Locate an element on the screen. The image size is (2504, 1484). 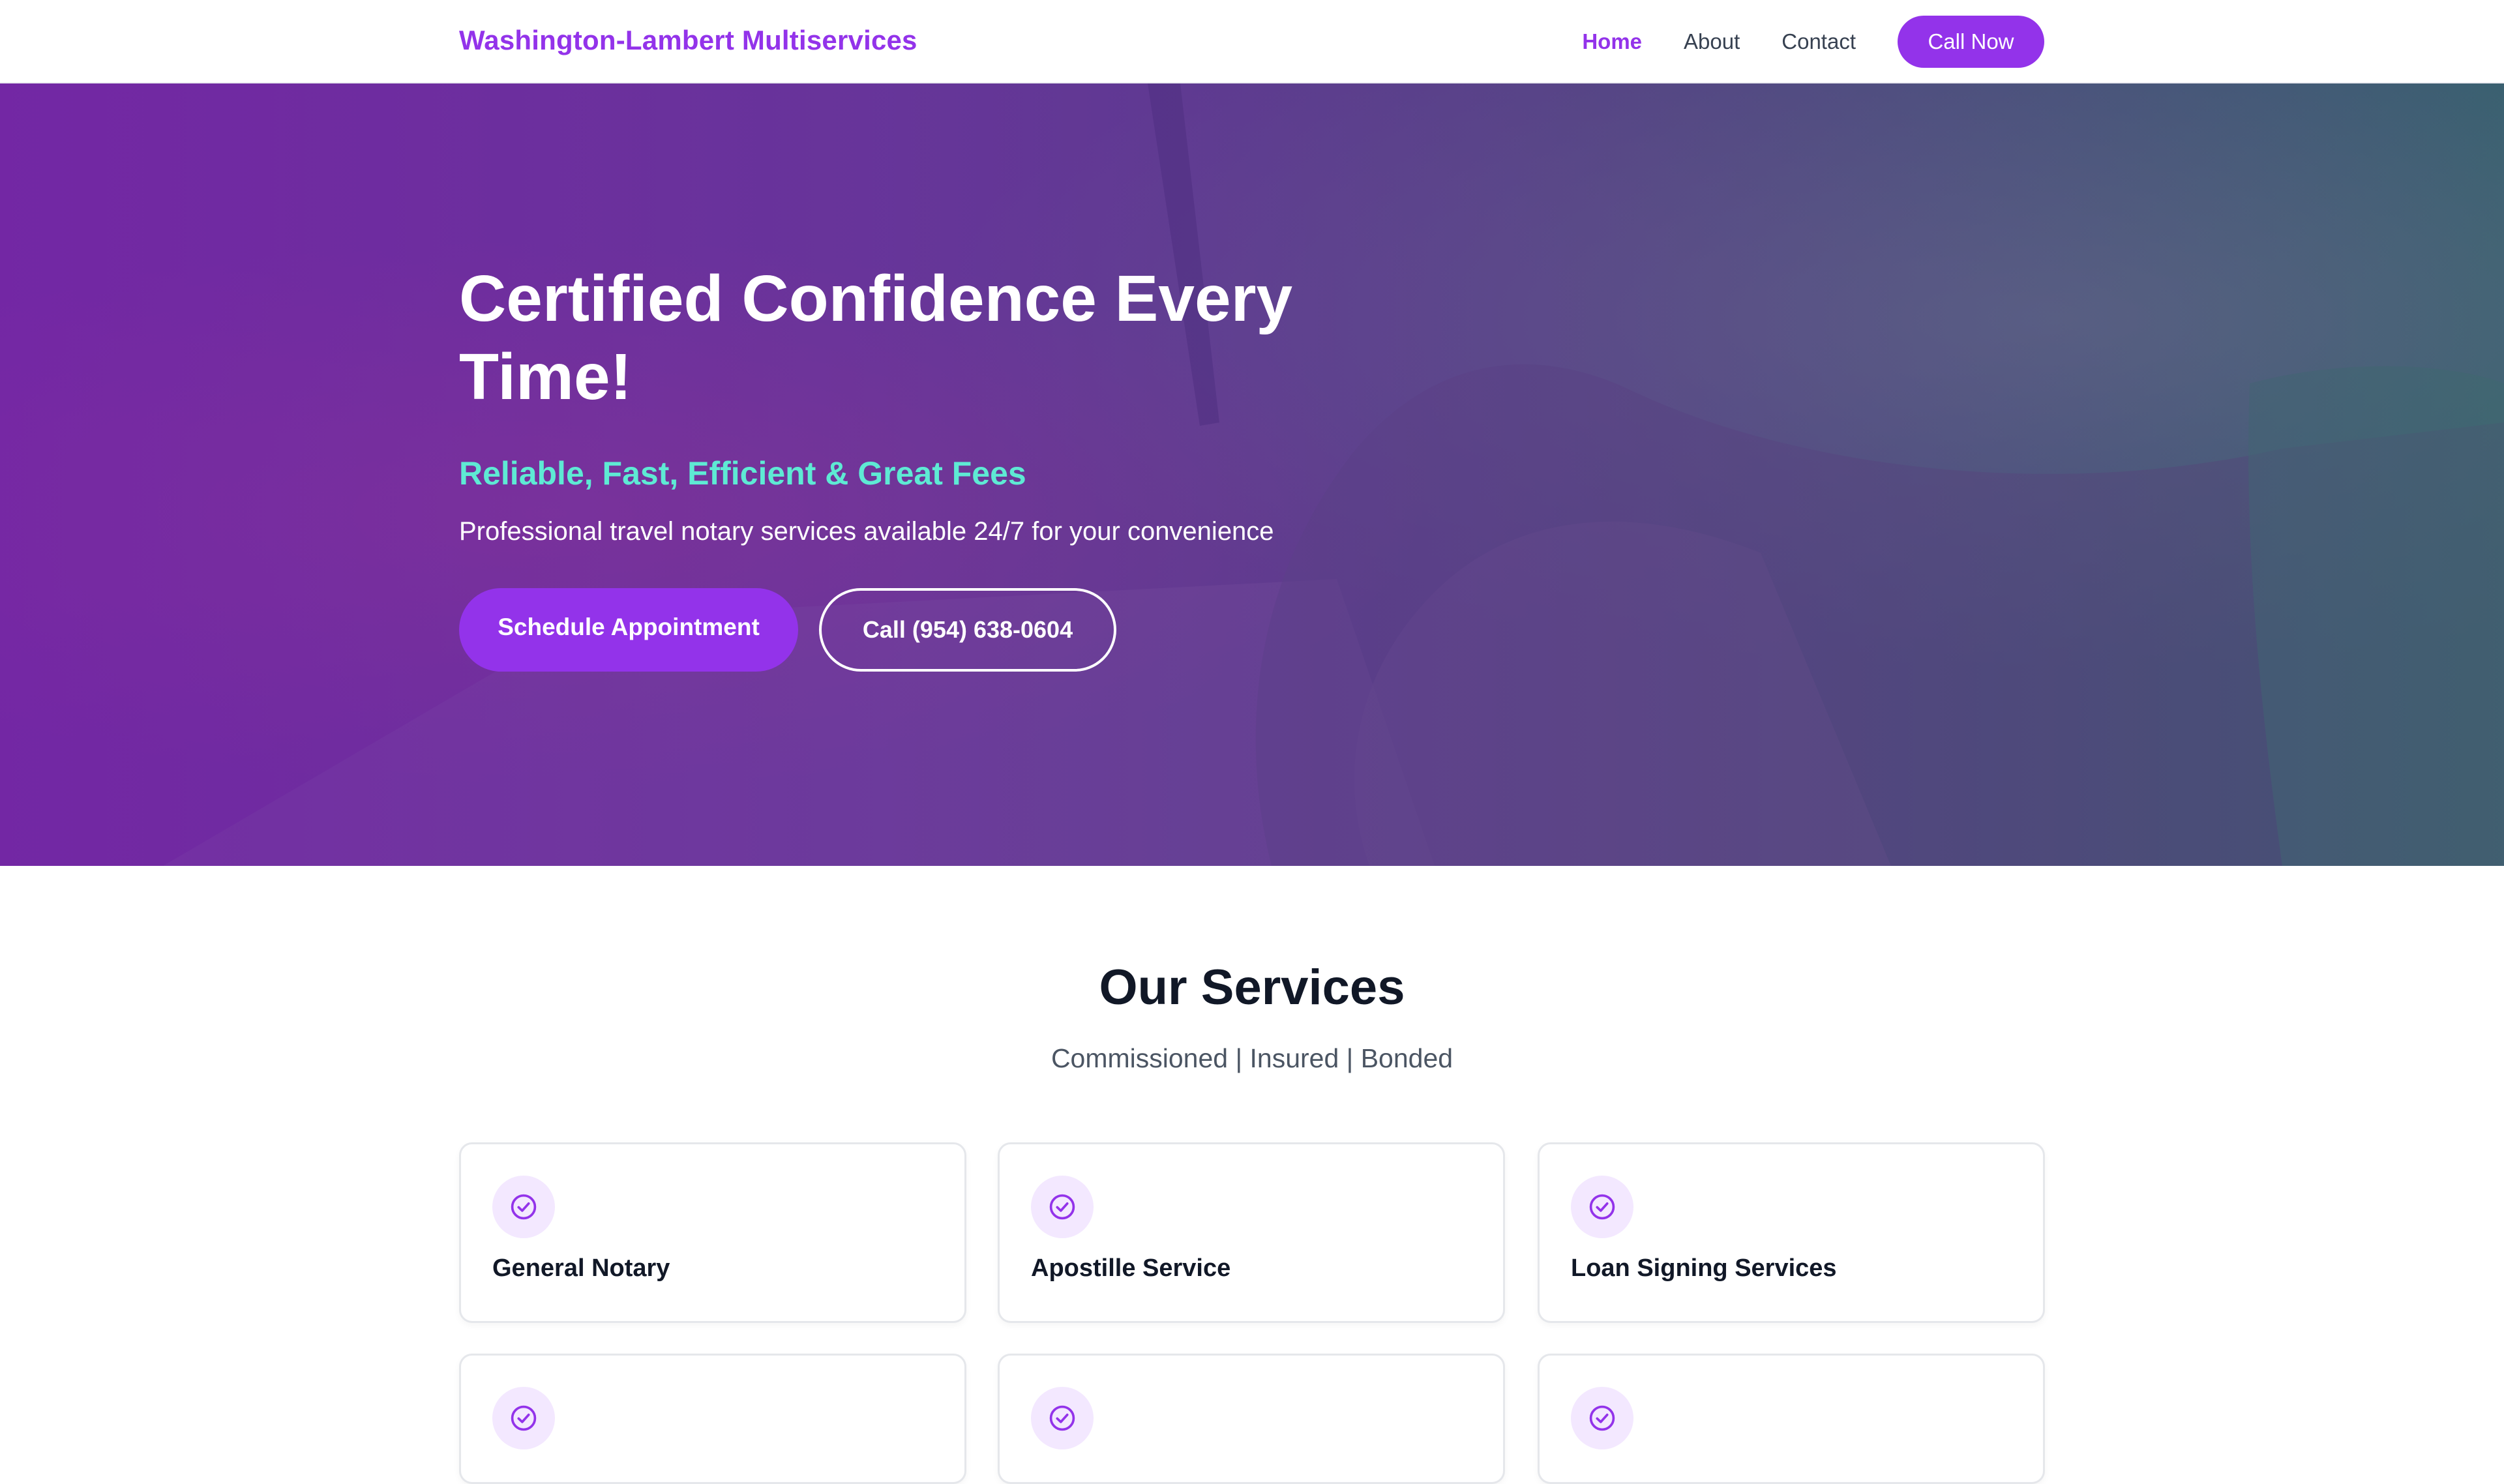
nav-contact-link: Contact is located at coordinates (1818, 42).